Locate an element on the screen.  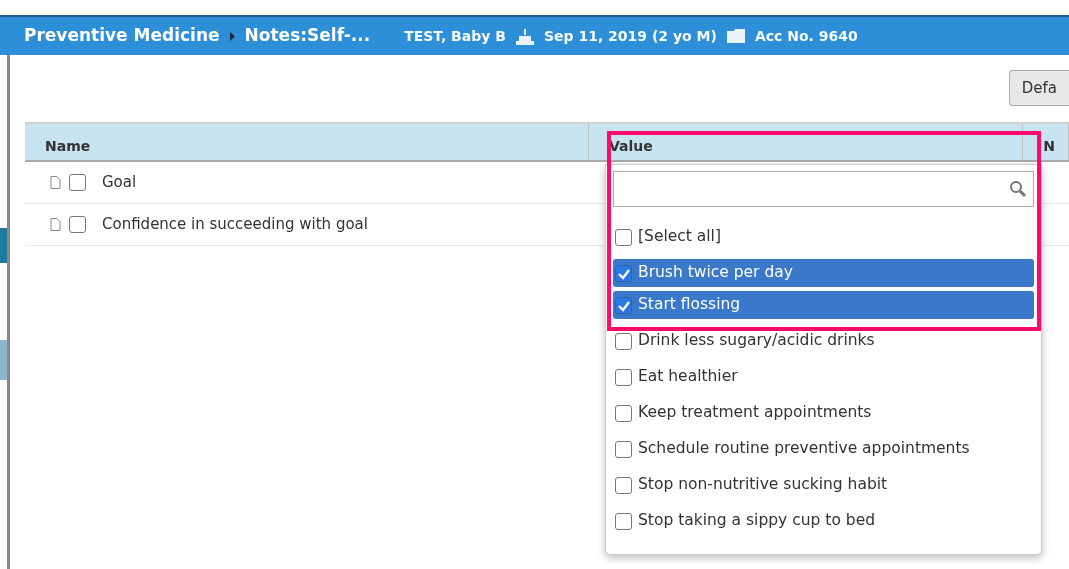
option-label: Stop non-nutritive sucking habit is located at coordinates (763, 485).